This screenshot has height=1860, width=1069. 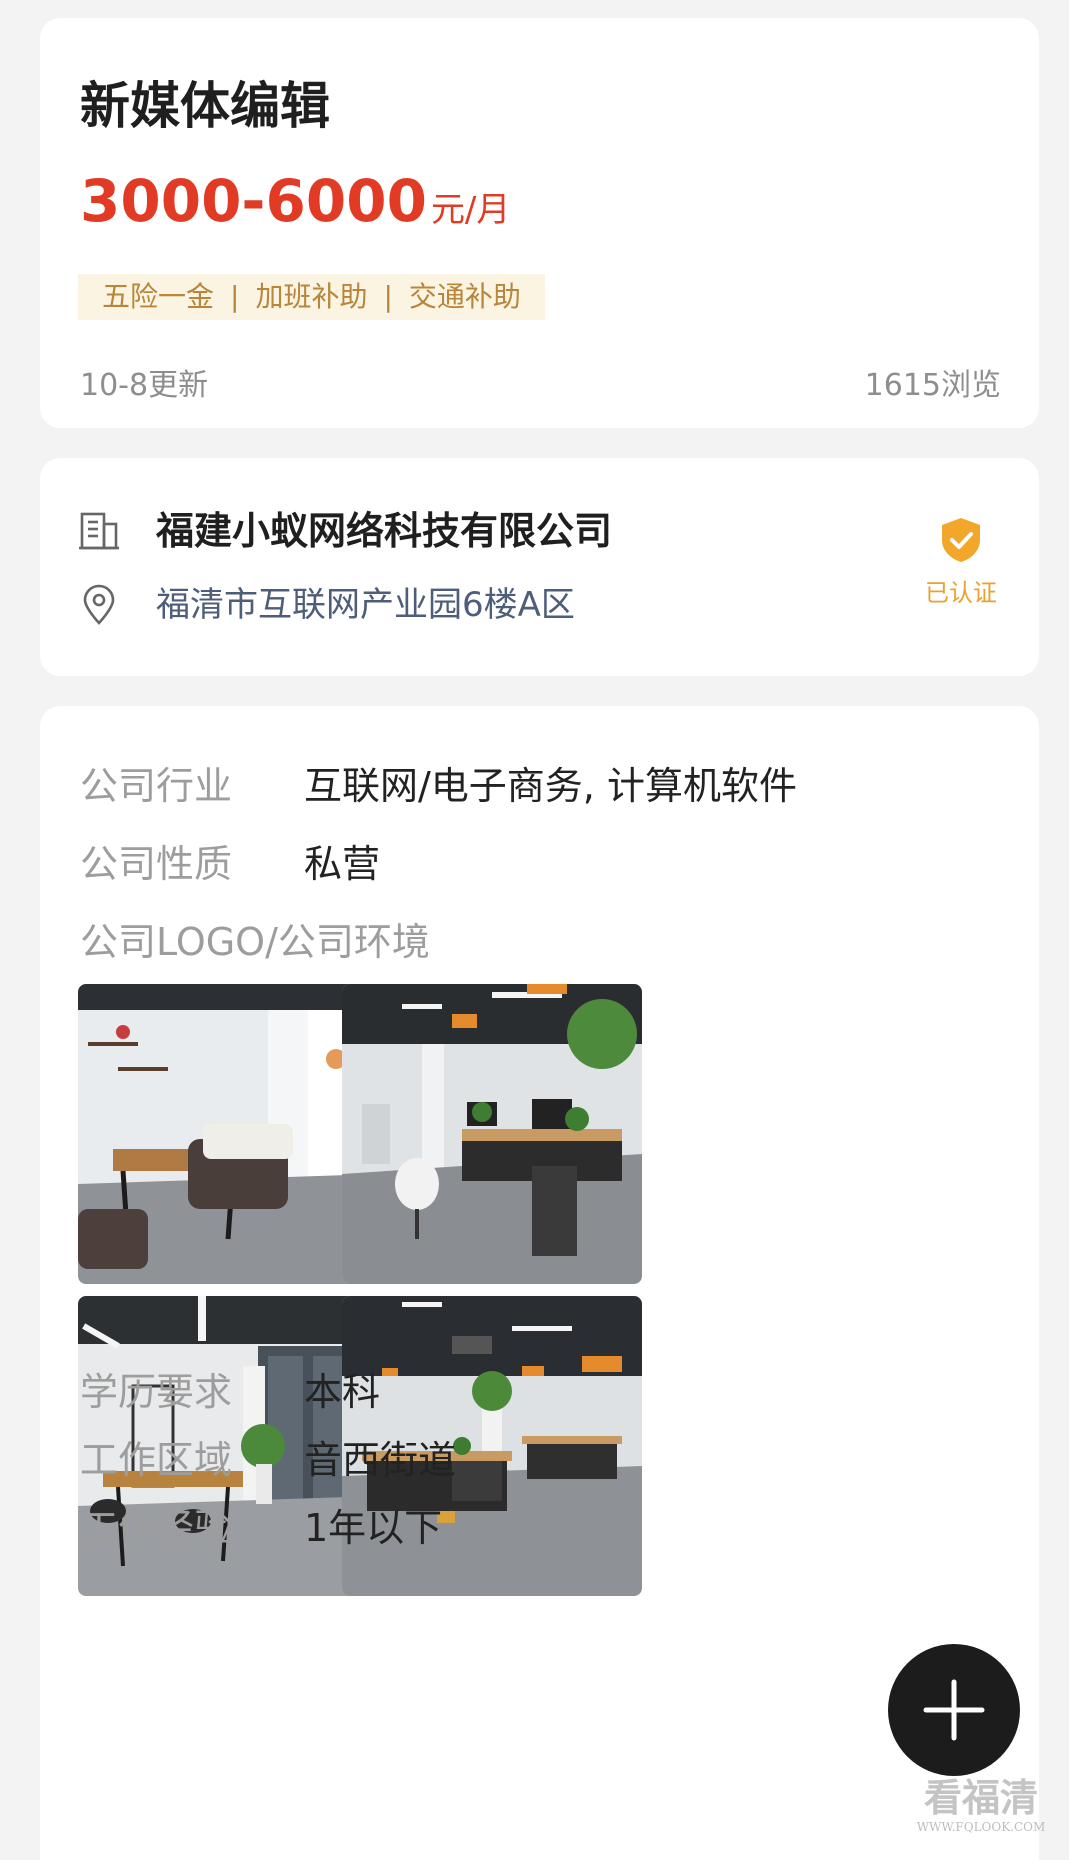 What do you see at coordinates (156, 1460) in the screenshot?
I see `work-area-label: 工作区域` at bounding box center [156, 1460].